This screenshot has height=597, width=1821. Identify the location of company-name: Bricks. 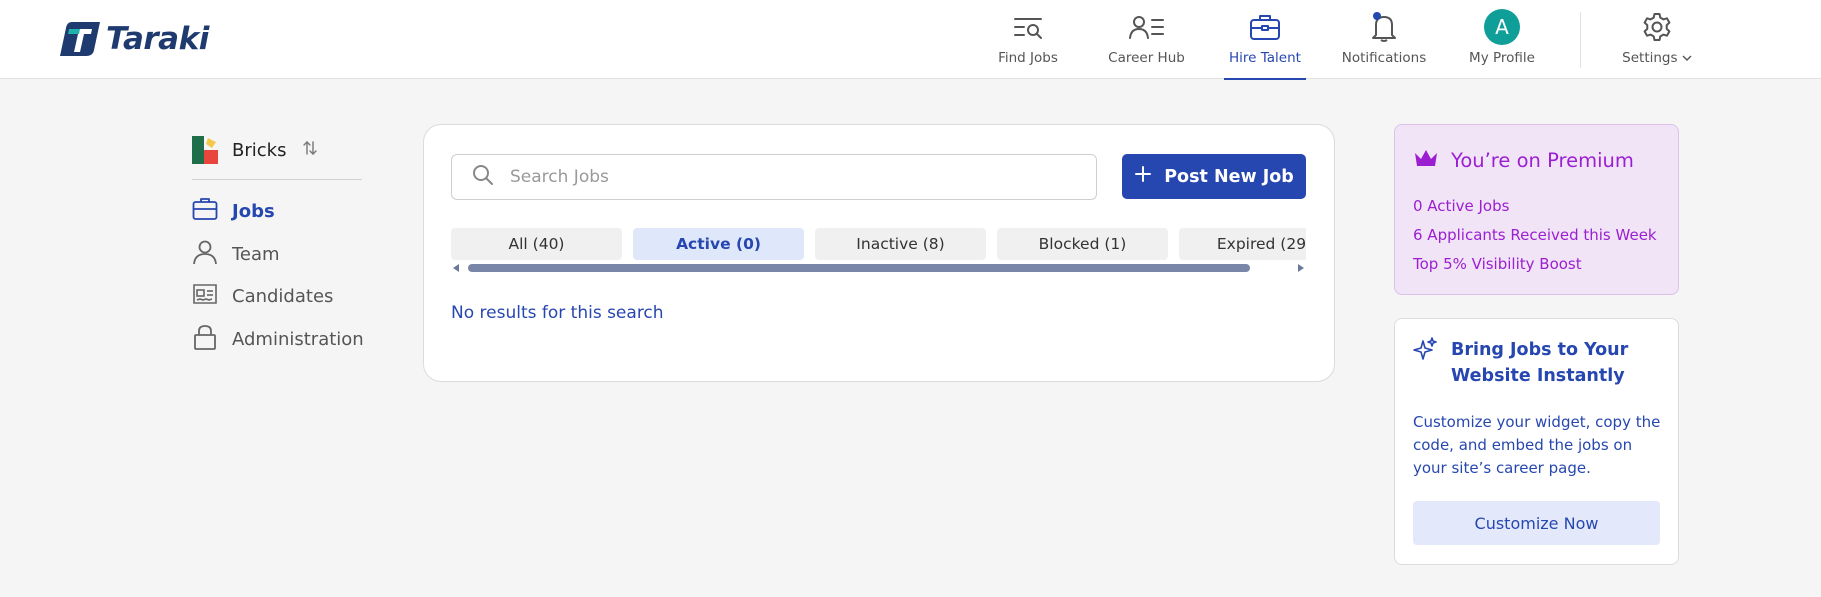
(259, 150).